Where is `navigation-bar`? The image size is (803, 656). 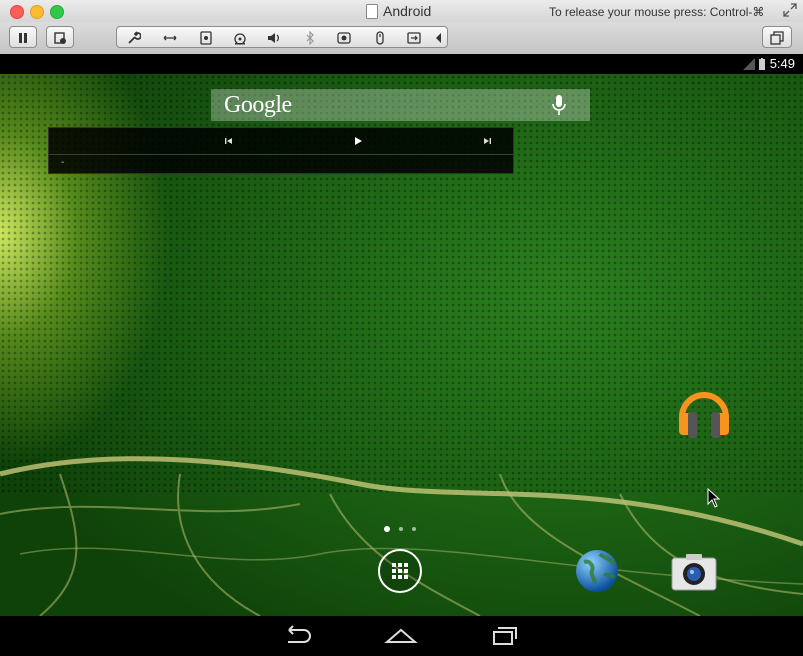 navigation-bar is located at coordinates (401, 636).